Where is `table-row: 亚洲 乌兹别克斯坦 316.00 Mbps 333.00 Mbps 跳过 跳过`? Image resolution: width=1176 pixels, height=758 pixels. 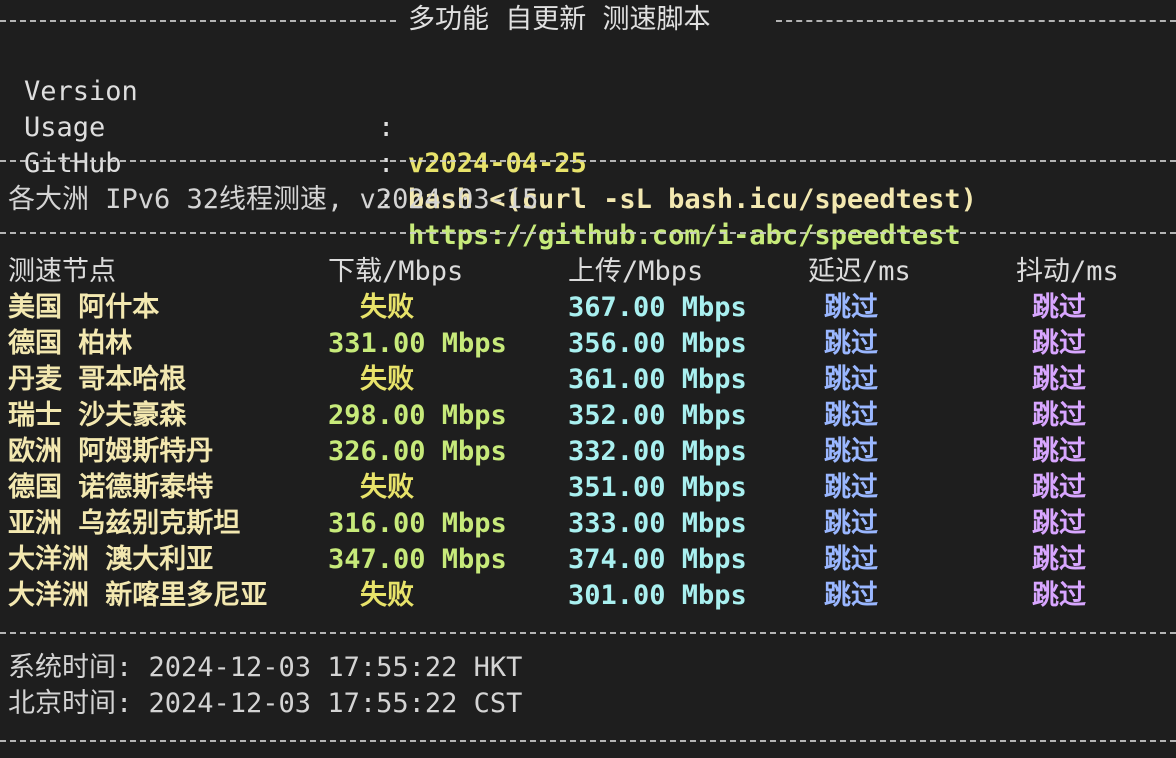 table-row: 亚洲 乌兹别克斯坦 316.00 Mbps 333.00 Mbps 跳过 跳过 is located at coordinates (588, 524).